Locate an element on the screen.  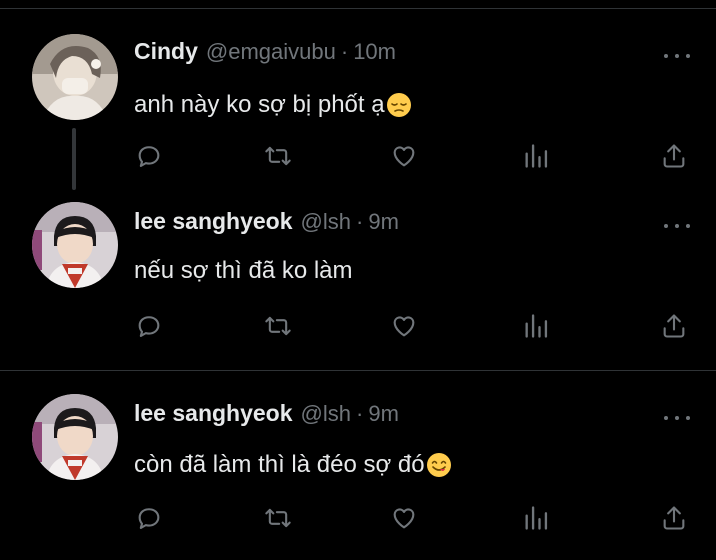
author-handle: @emgaivubu is located at coordinates (271, 52).